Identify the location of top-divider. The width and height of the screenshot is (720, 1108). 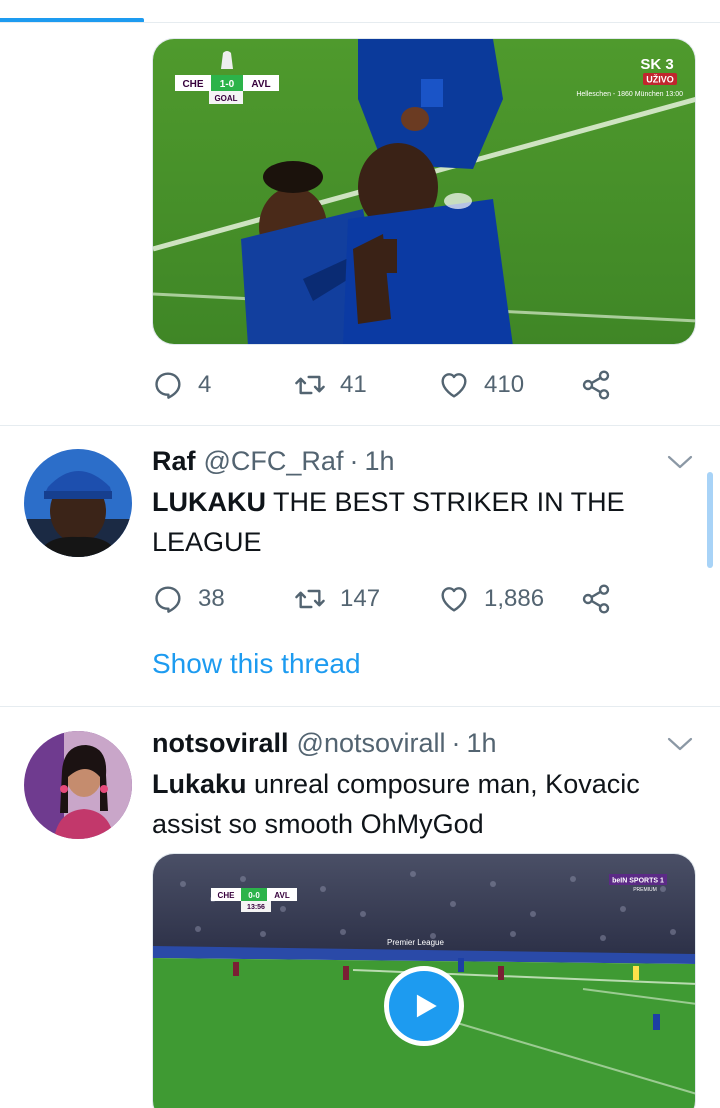
(360, 22).